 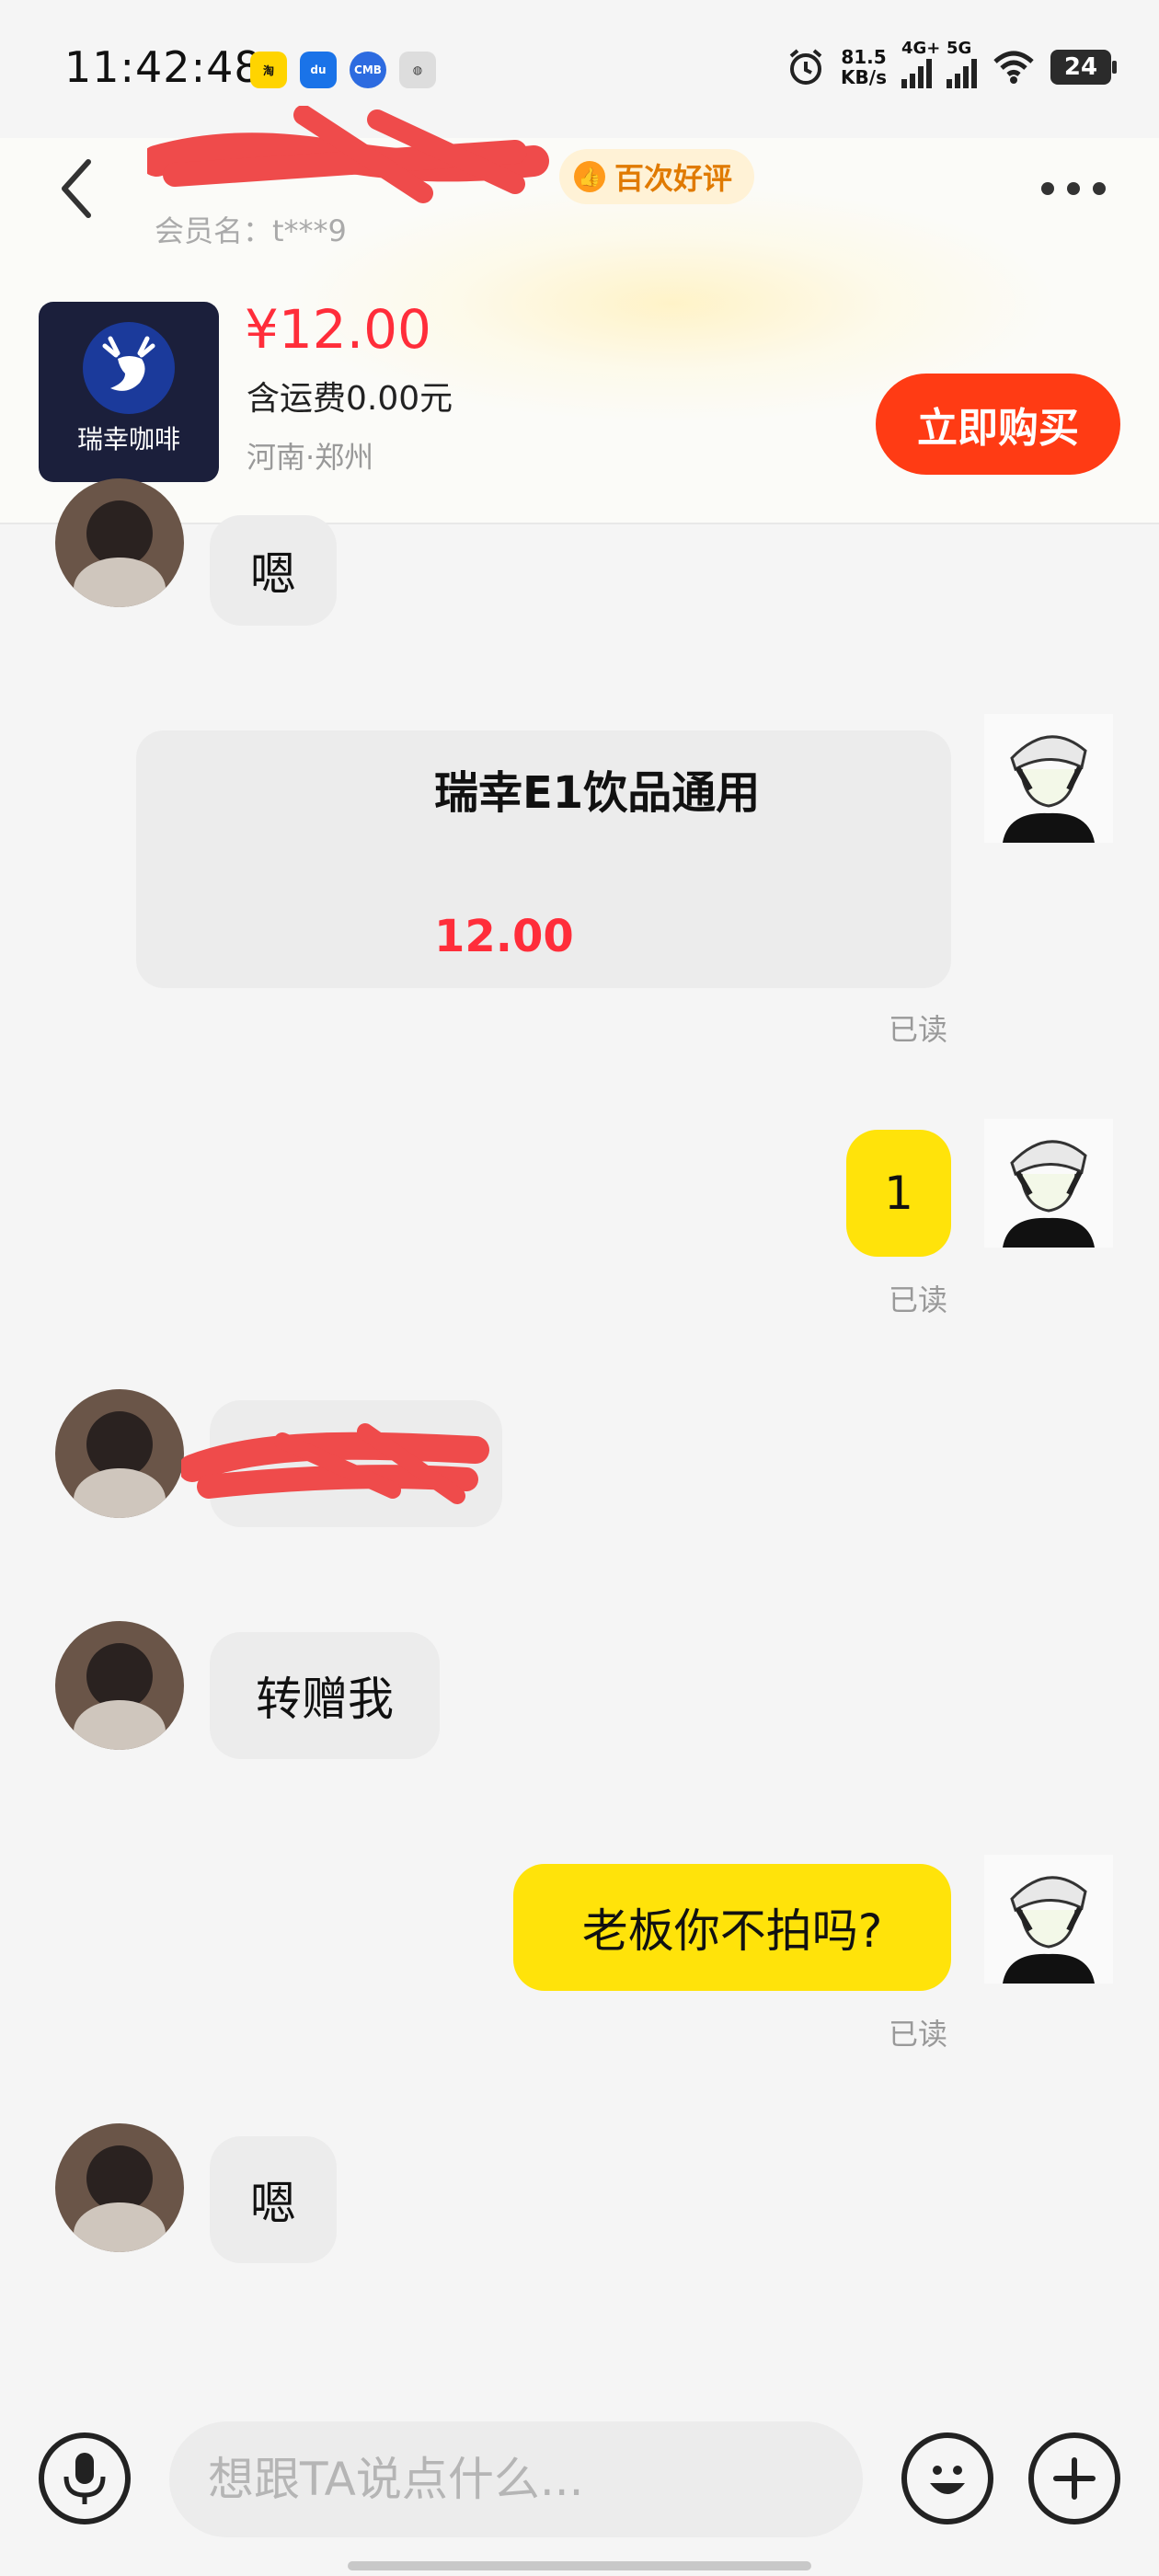 What do you see at coordinates (417, 70) in the screenshot?
I see `notify-icon: ◍` at bounding box center [417, 70].